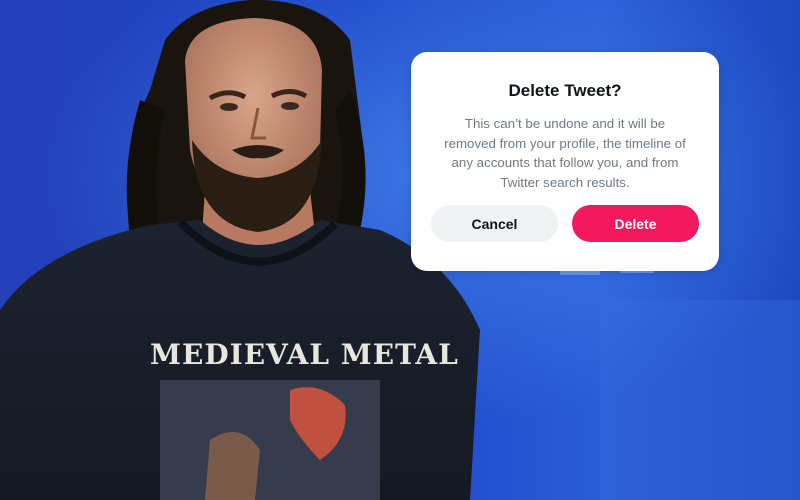  Describe the element at coordinates (229, 107) in the screenshot. I see `left-eye` at that location.